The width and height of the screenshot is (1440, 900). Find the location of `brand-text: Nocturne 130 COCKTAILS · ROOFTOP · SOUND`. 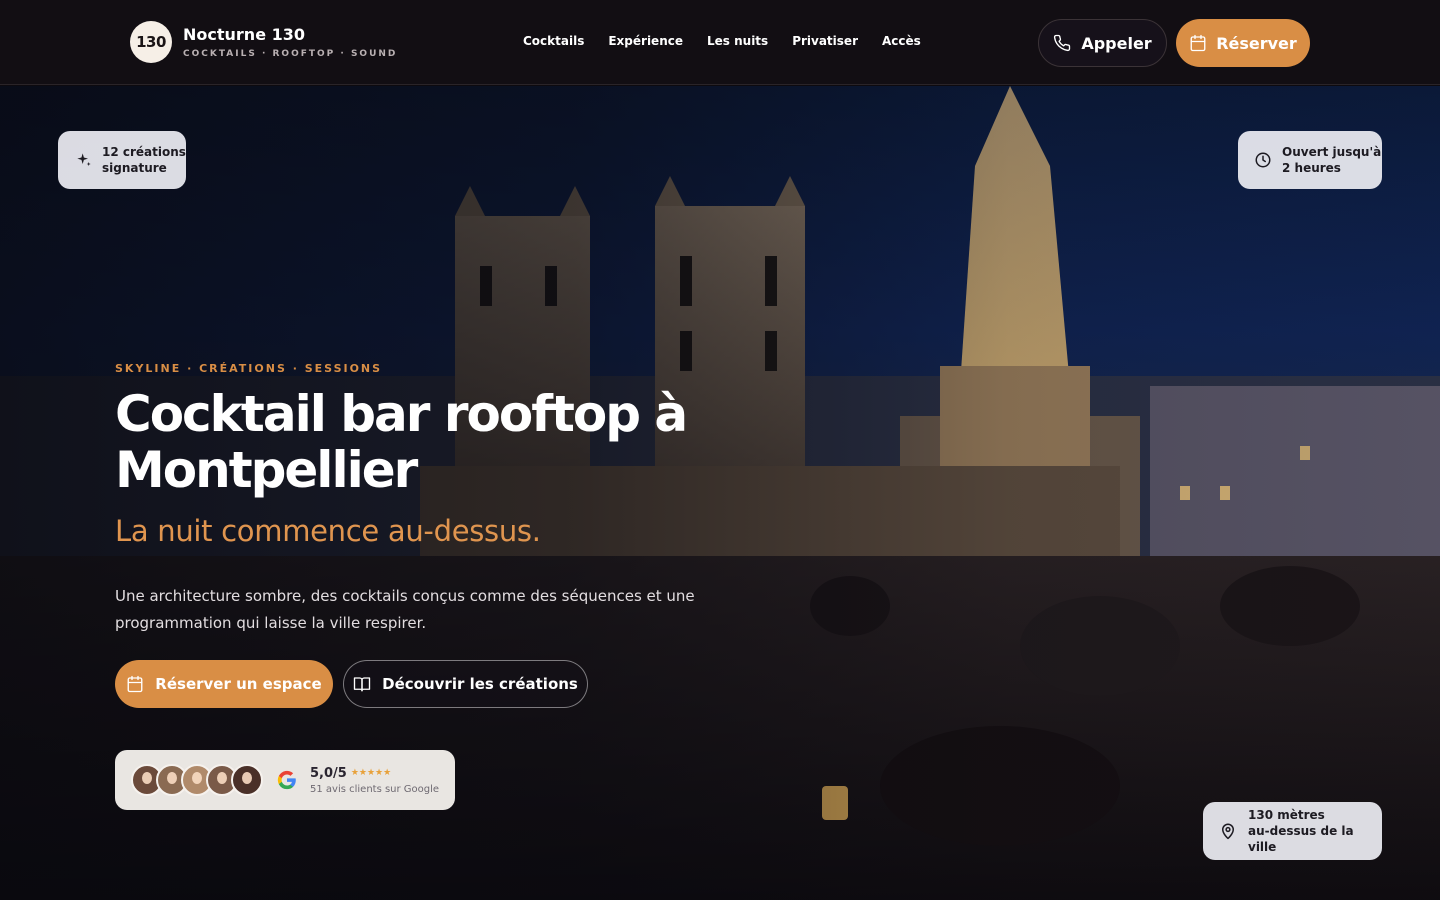

brand-text: Nocturne 130 COCKTAILS · ROOFTOP · SOUND is located at coordinates (290, 42).